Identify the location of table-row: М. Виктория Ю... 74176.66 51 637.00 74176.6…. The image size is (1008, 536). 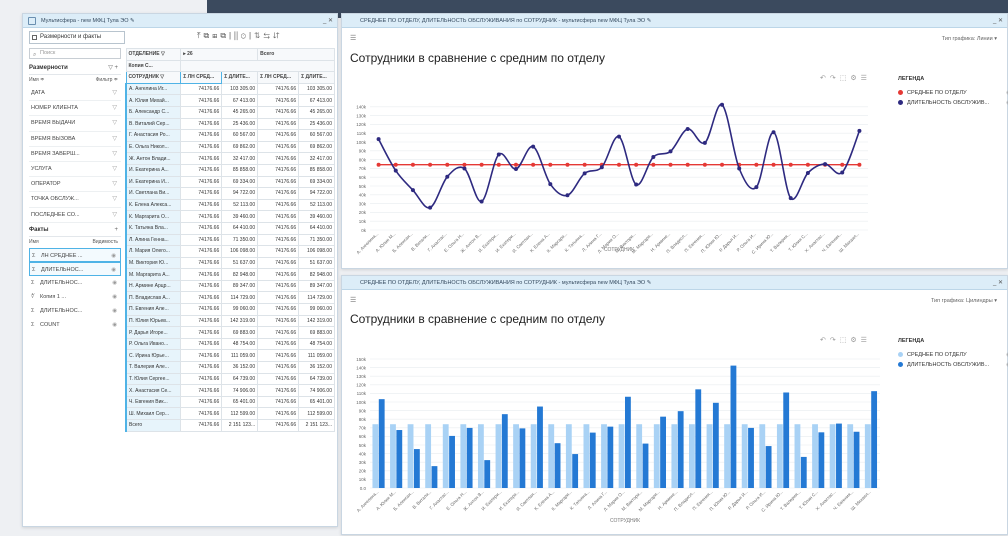
(230, 263).